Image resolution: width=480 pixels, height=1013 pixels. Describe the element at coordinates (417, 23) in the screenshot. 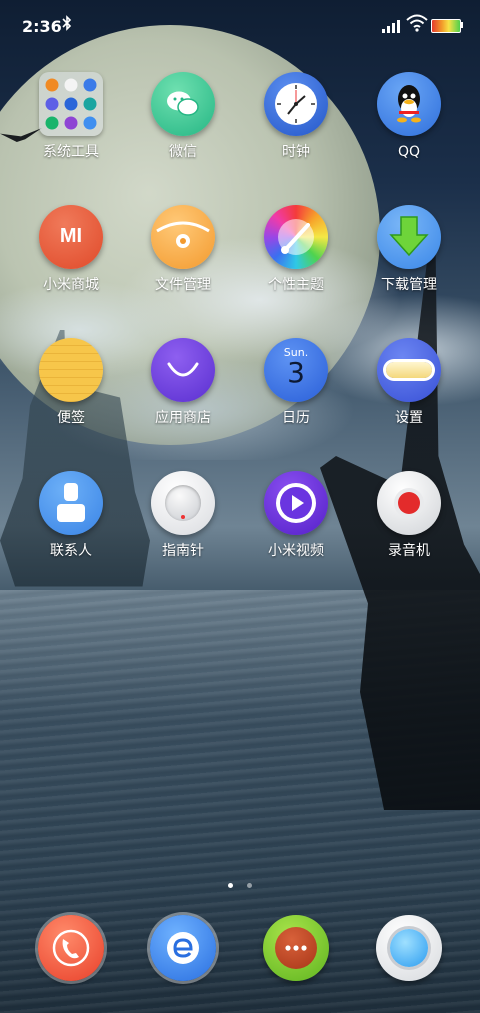

I see `wifi-icon` at that location.